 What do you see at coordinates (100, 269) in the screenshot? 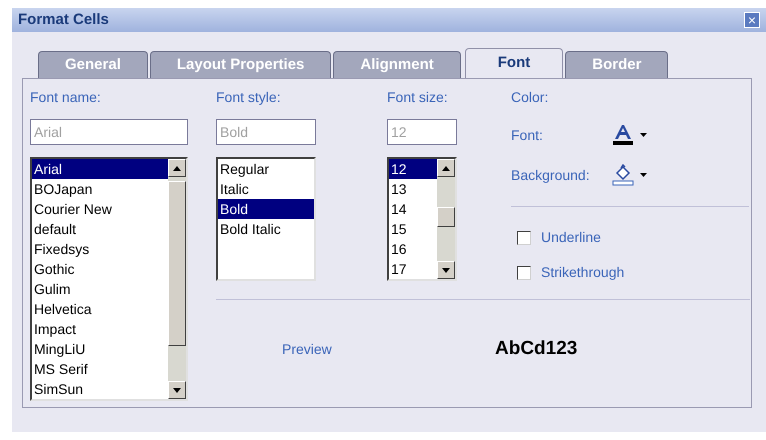
I see `list-item: Gothic` at bounding box center [100, 269].